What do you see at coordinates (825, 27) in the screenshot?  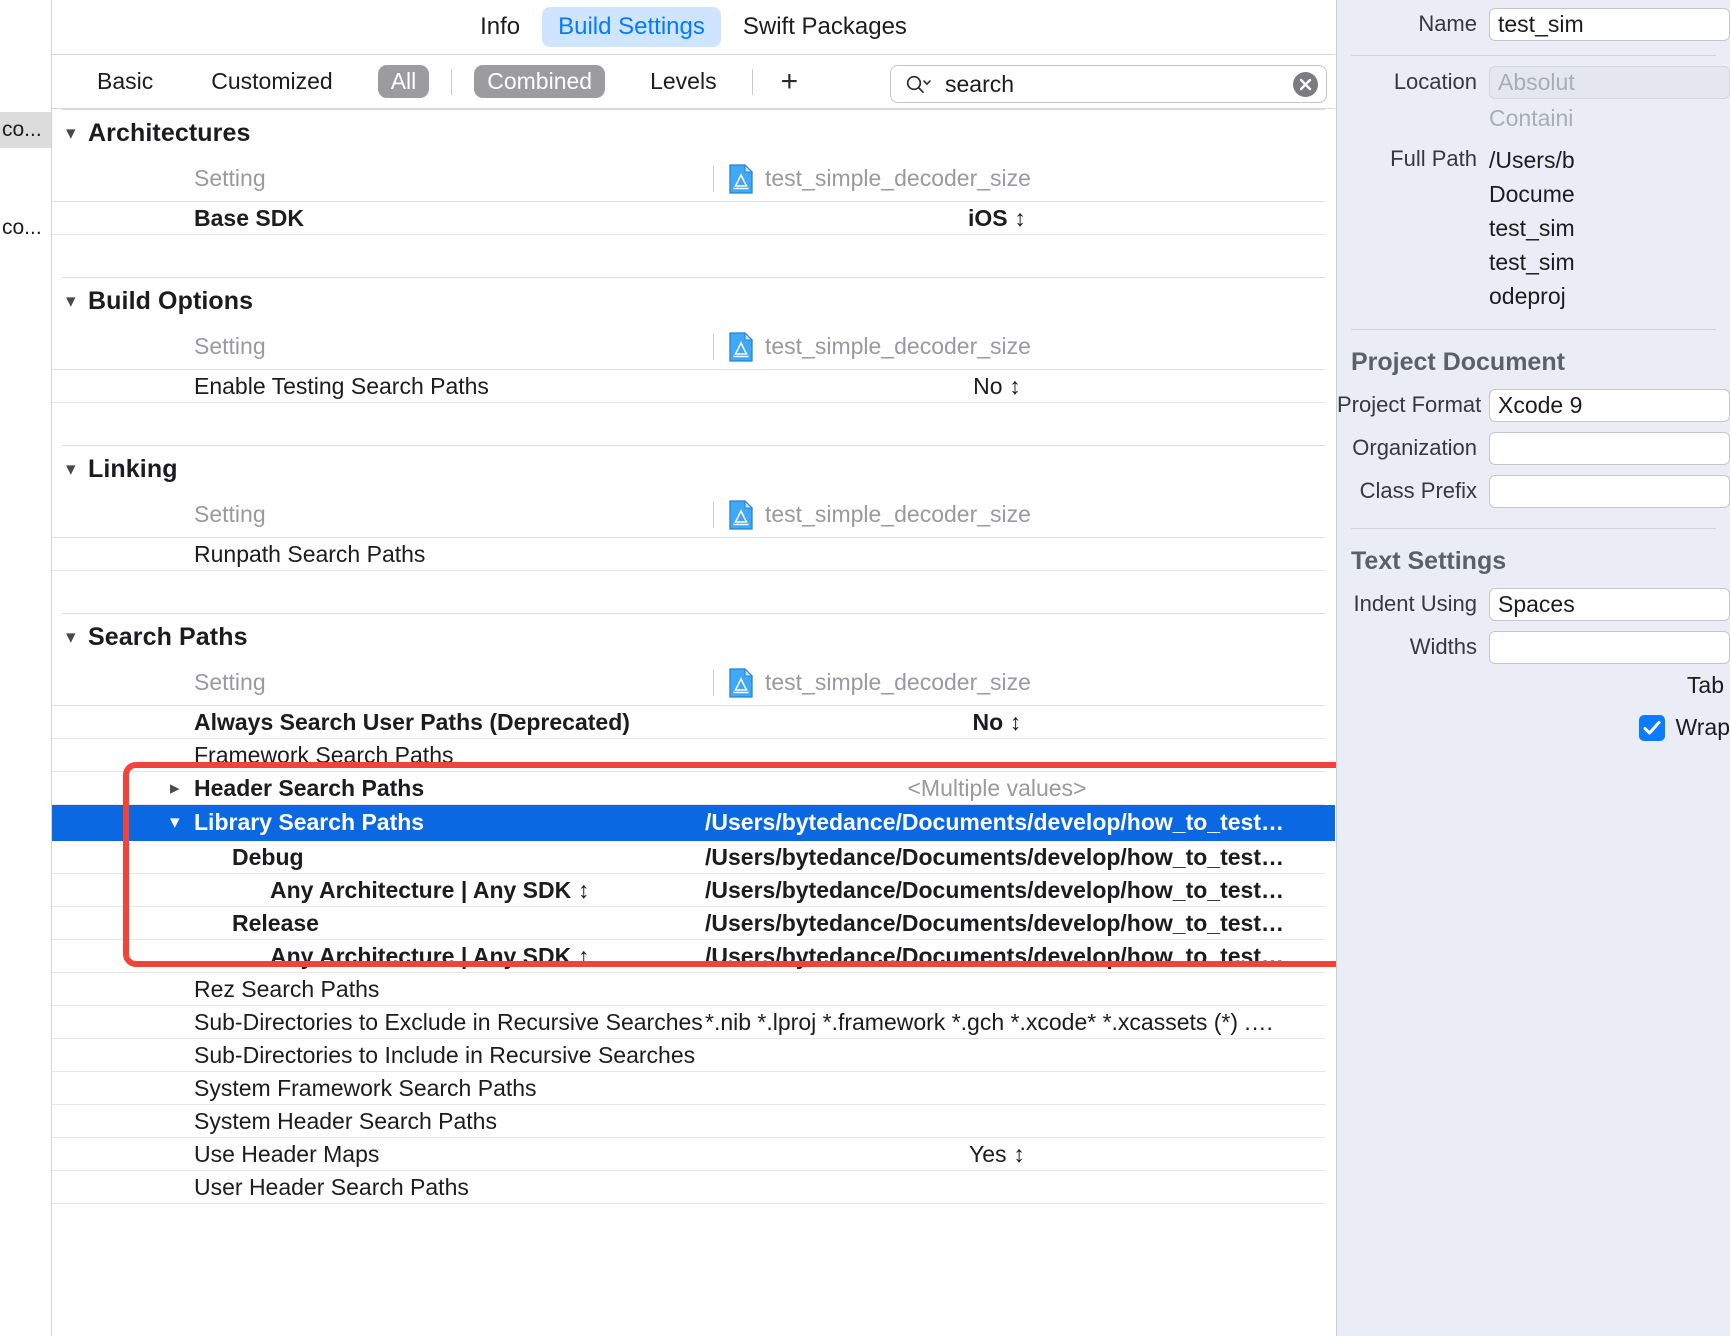 I see `tab-swift-packages: Swift Packages` at bounding box center [825, 27].